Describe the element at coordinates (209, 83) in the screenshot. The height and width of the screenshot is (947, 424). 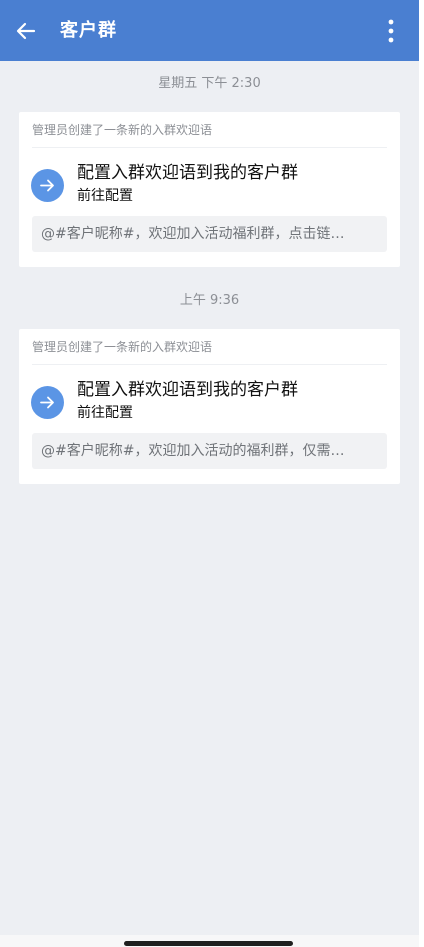
I see `message-timestamp: 星期五 下午 2:30` at that location.